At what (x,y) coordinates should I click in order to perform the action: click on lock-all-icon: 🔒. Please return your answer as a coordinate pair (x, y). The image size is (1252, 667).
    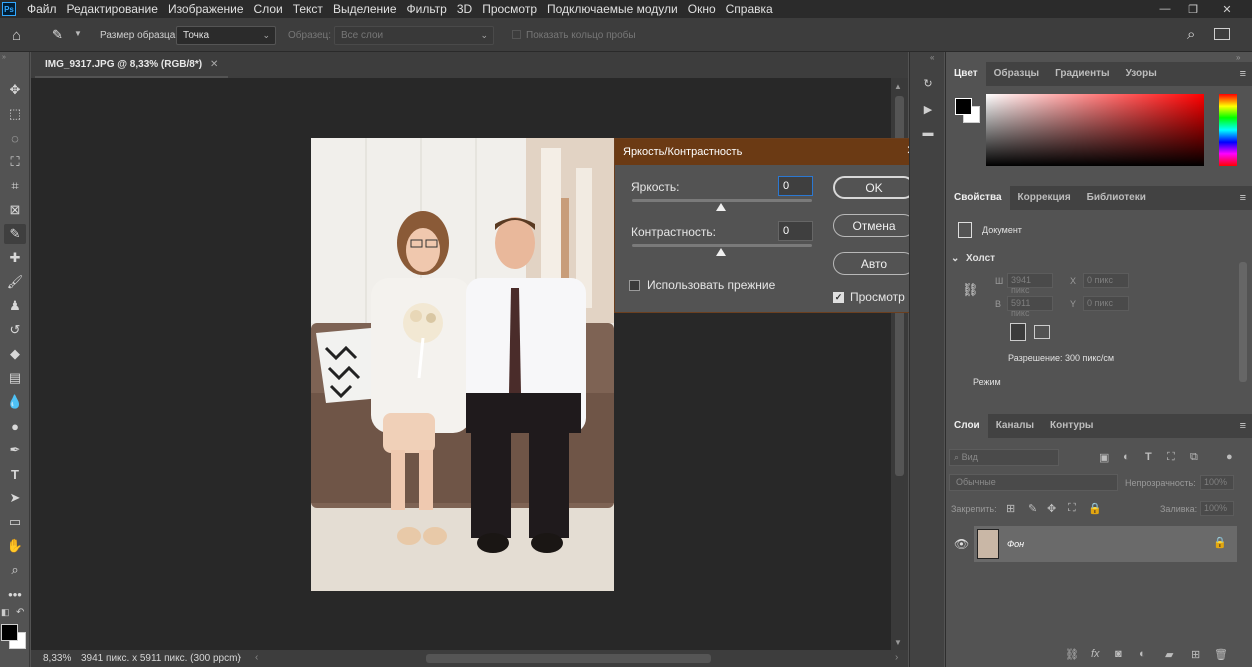
    Looking at the image, I should click on (1095, 508).